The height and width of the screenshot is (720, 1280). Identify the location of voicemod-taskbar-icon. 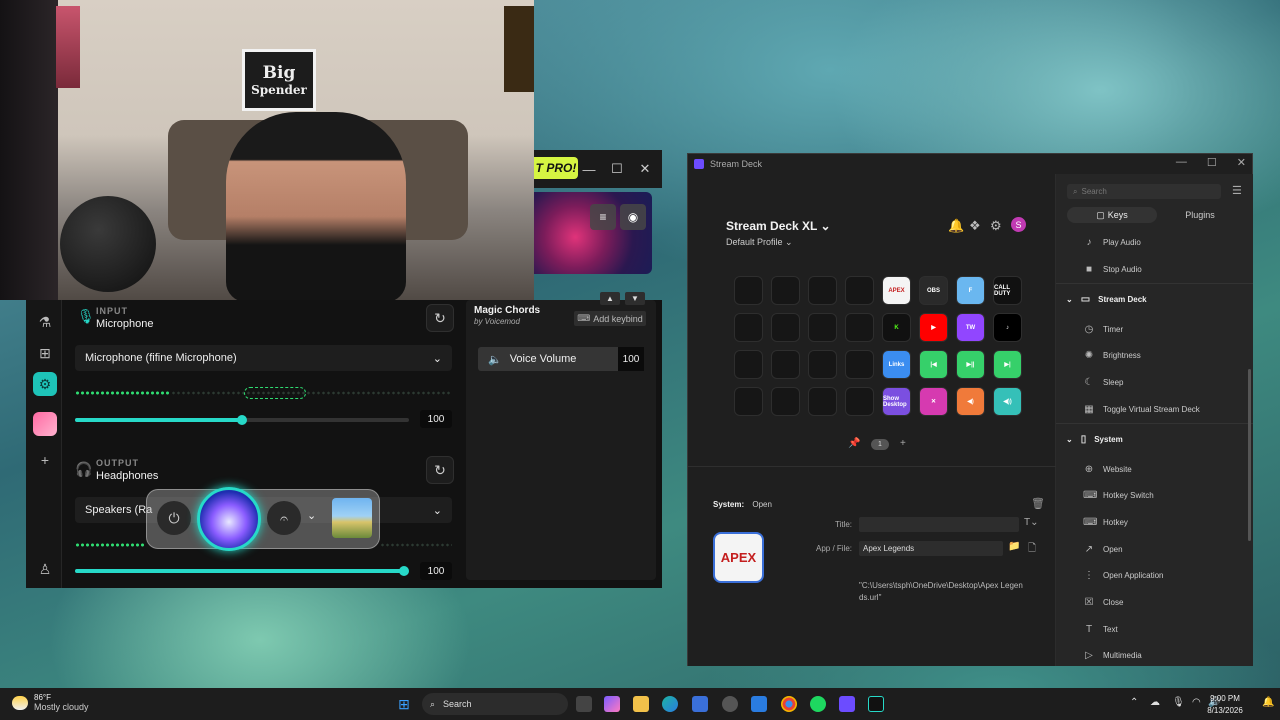
(876, 704).